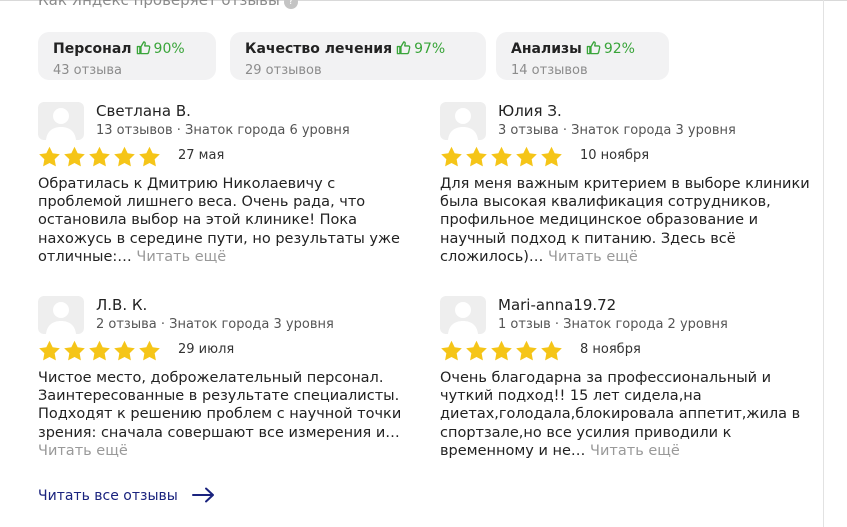 The image size is (847, 527). What do you see at coordinates (121, 305) in the screenshot?
I see `review-author: Л.В. К.` at bounding box center [121, 305].